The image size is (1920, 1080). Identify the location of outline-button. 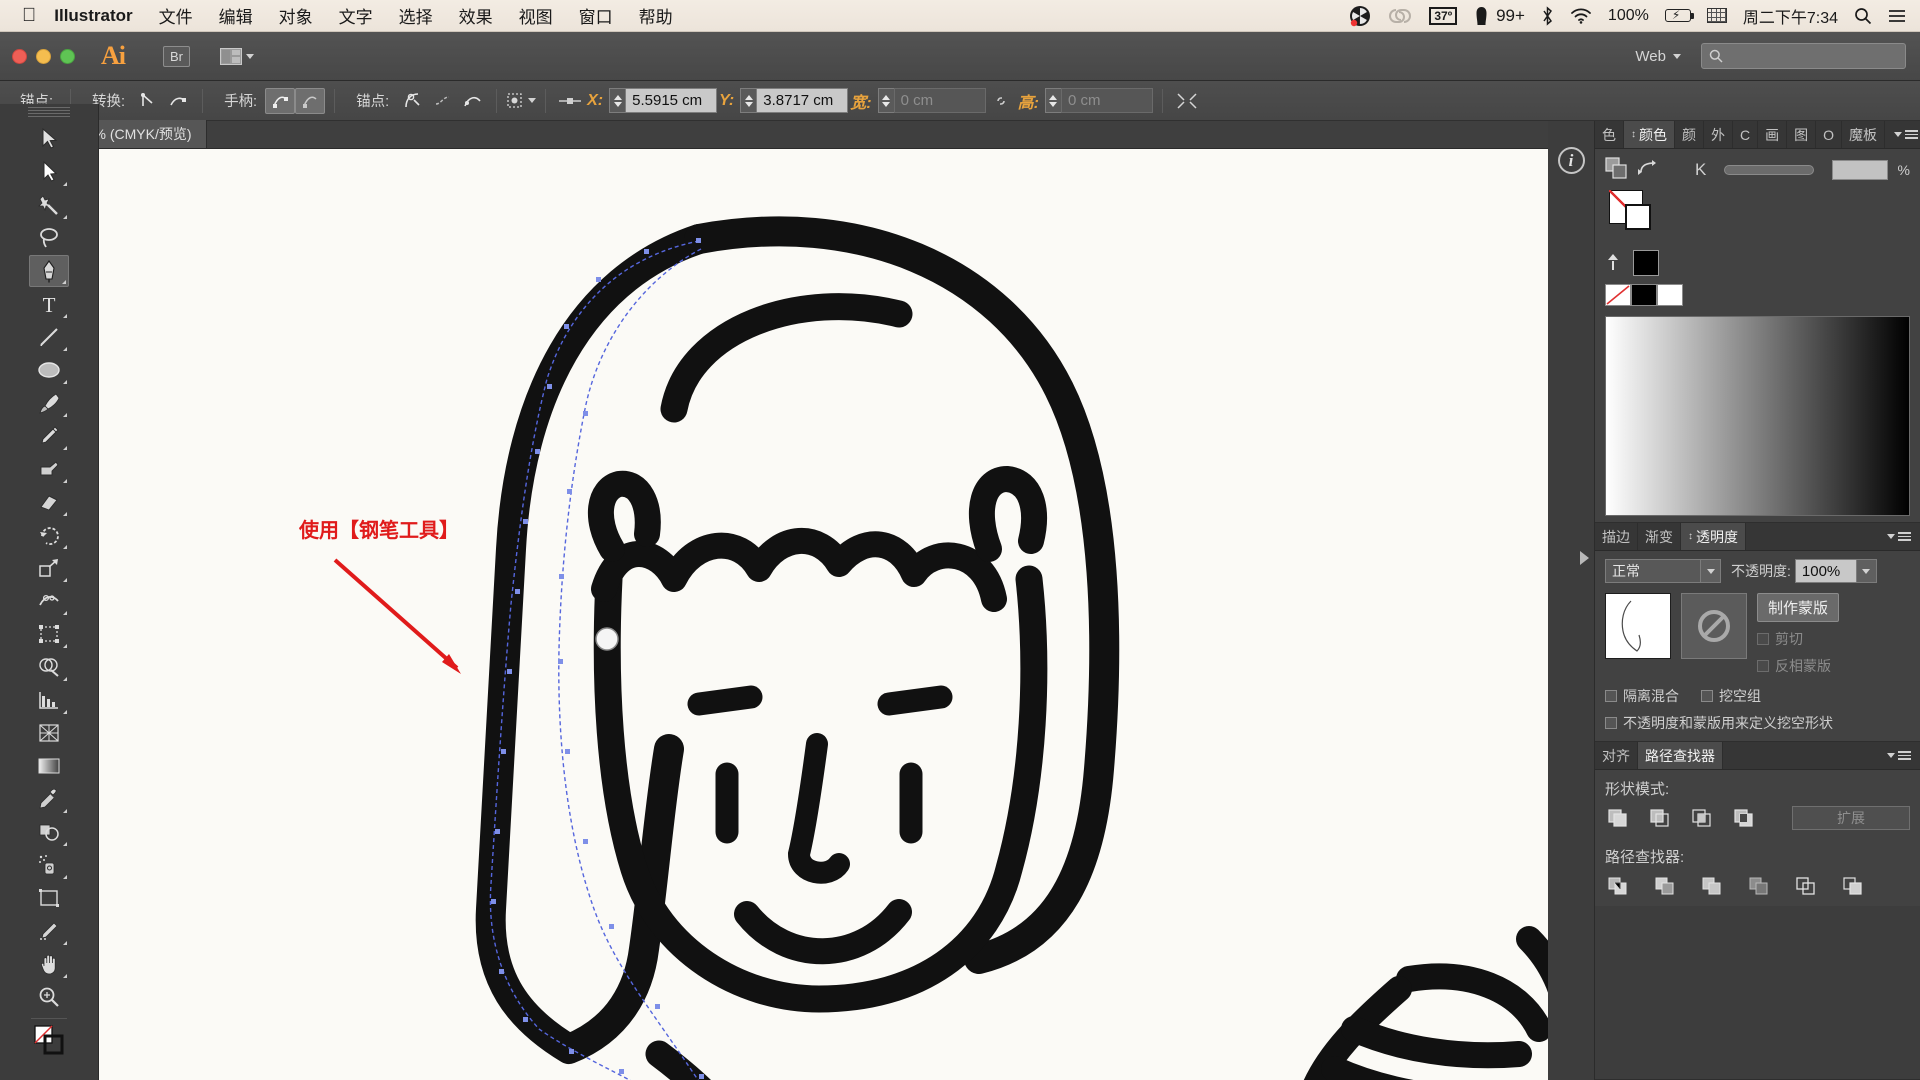
(1806, 886).